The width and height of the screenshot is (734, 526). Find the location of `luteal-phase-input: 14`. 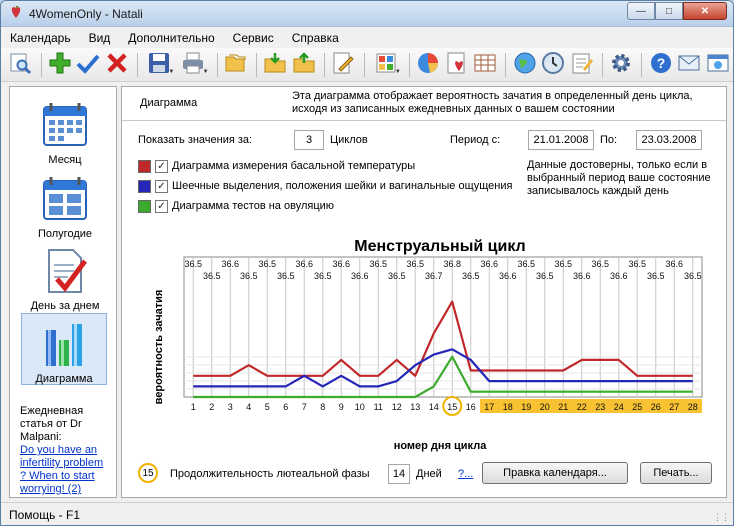

luteal-phase-input: 14 is located at coordinates (399, 474).